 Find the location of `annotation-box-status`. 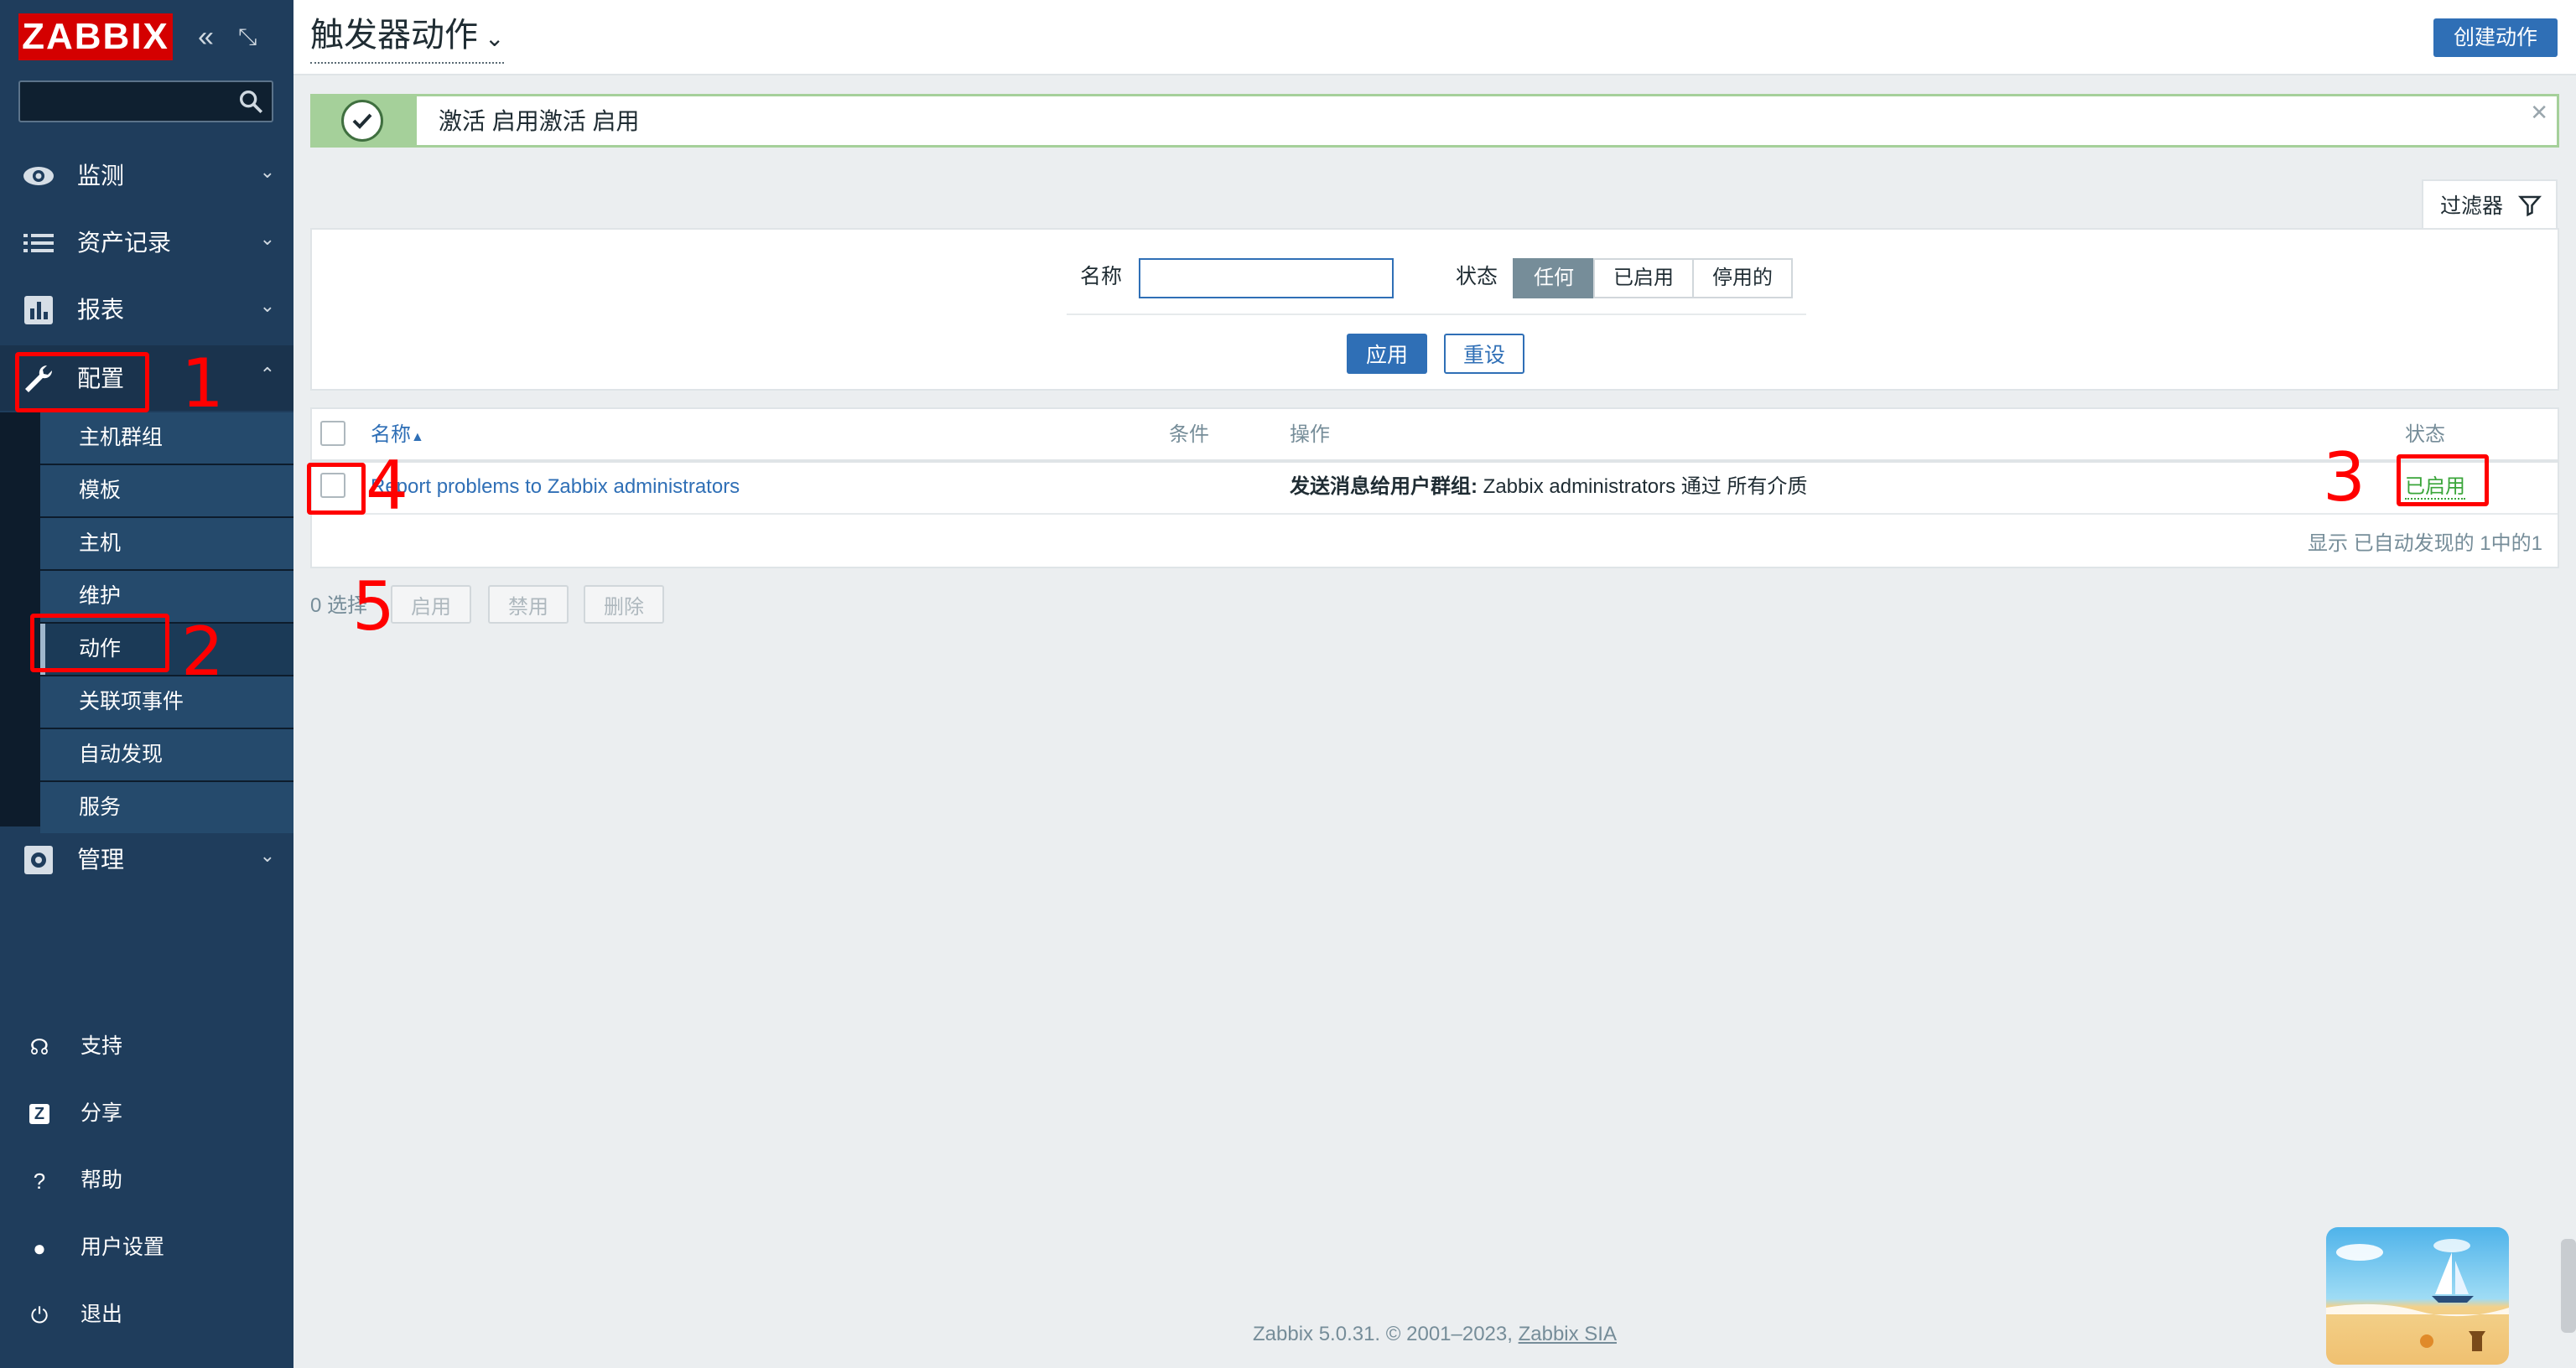

annotation-box-status is located at coordinates (2443, 480).